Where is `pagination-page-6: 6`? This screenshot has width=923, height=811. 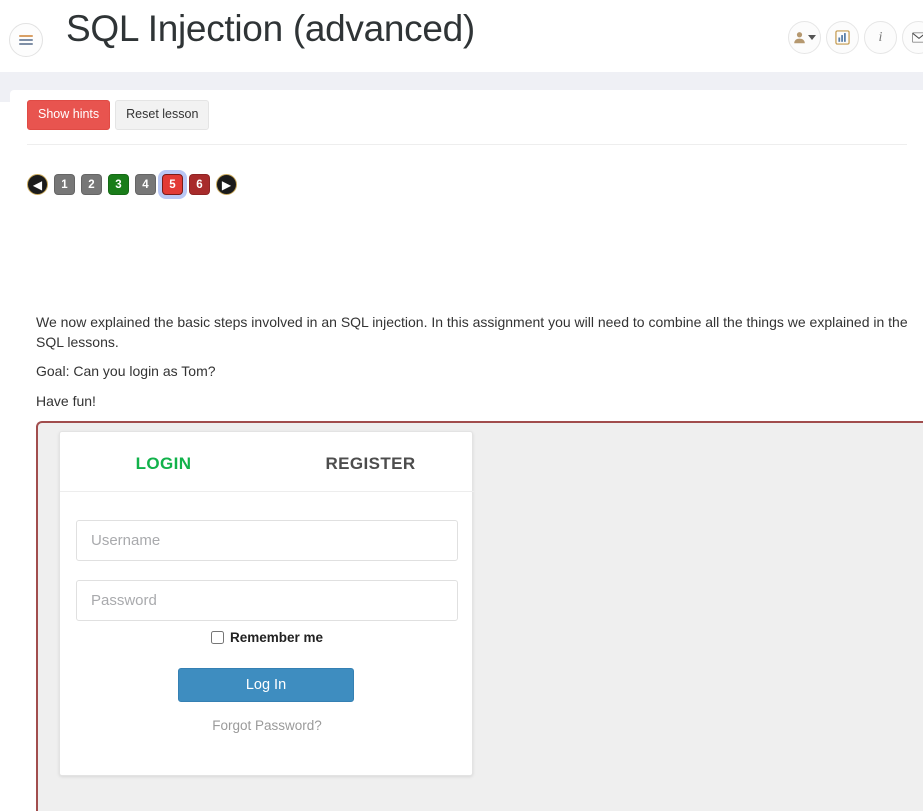
pagination-page-6: 6 is located at coordinates (199, 184).